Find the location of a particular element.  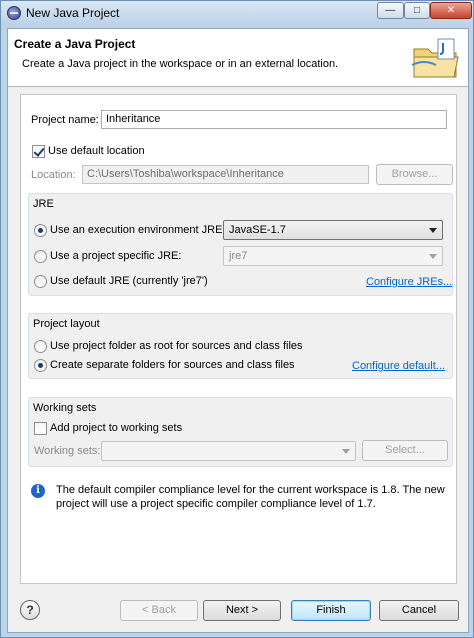

project-specific-jre-select: jre7 is located at coordinates (333, 256).